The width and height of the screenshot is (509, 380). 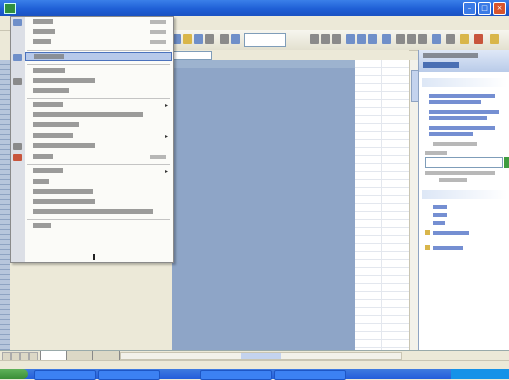 I want to click on mouse-cursor, so click(x=94, y=257).